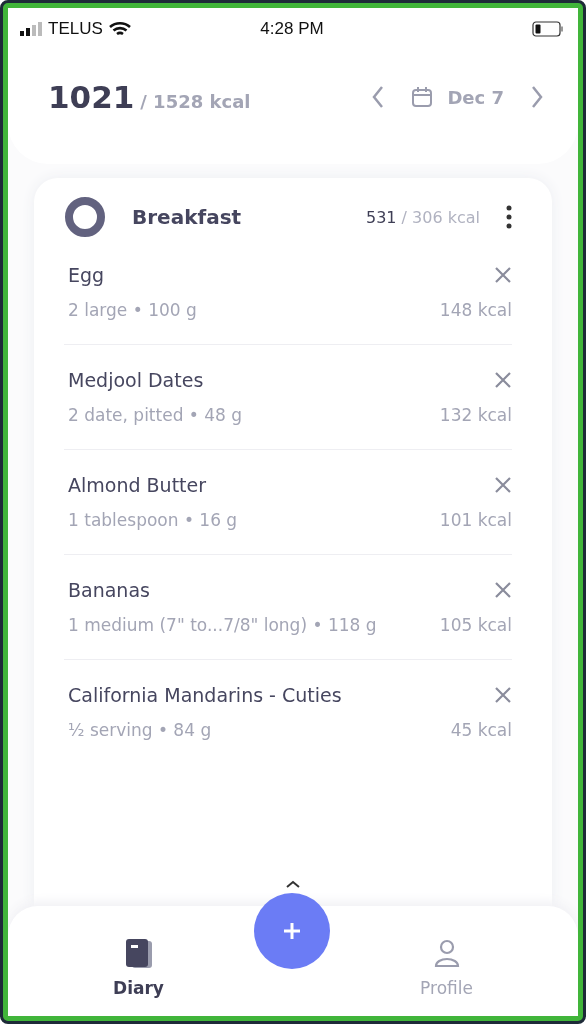 This screenshot has height=1024, width=586. I want to click on chevron-right-icon, so click(537, 97).